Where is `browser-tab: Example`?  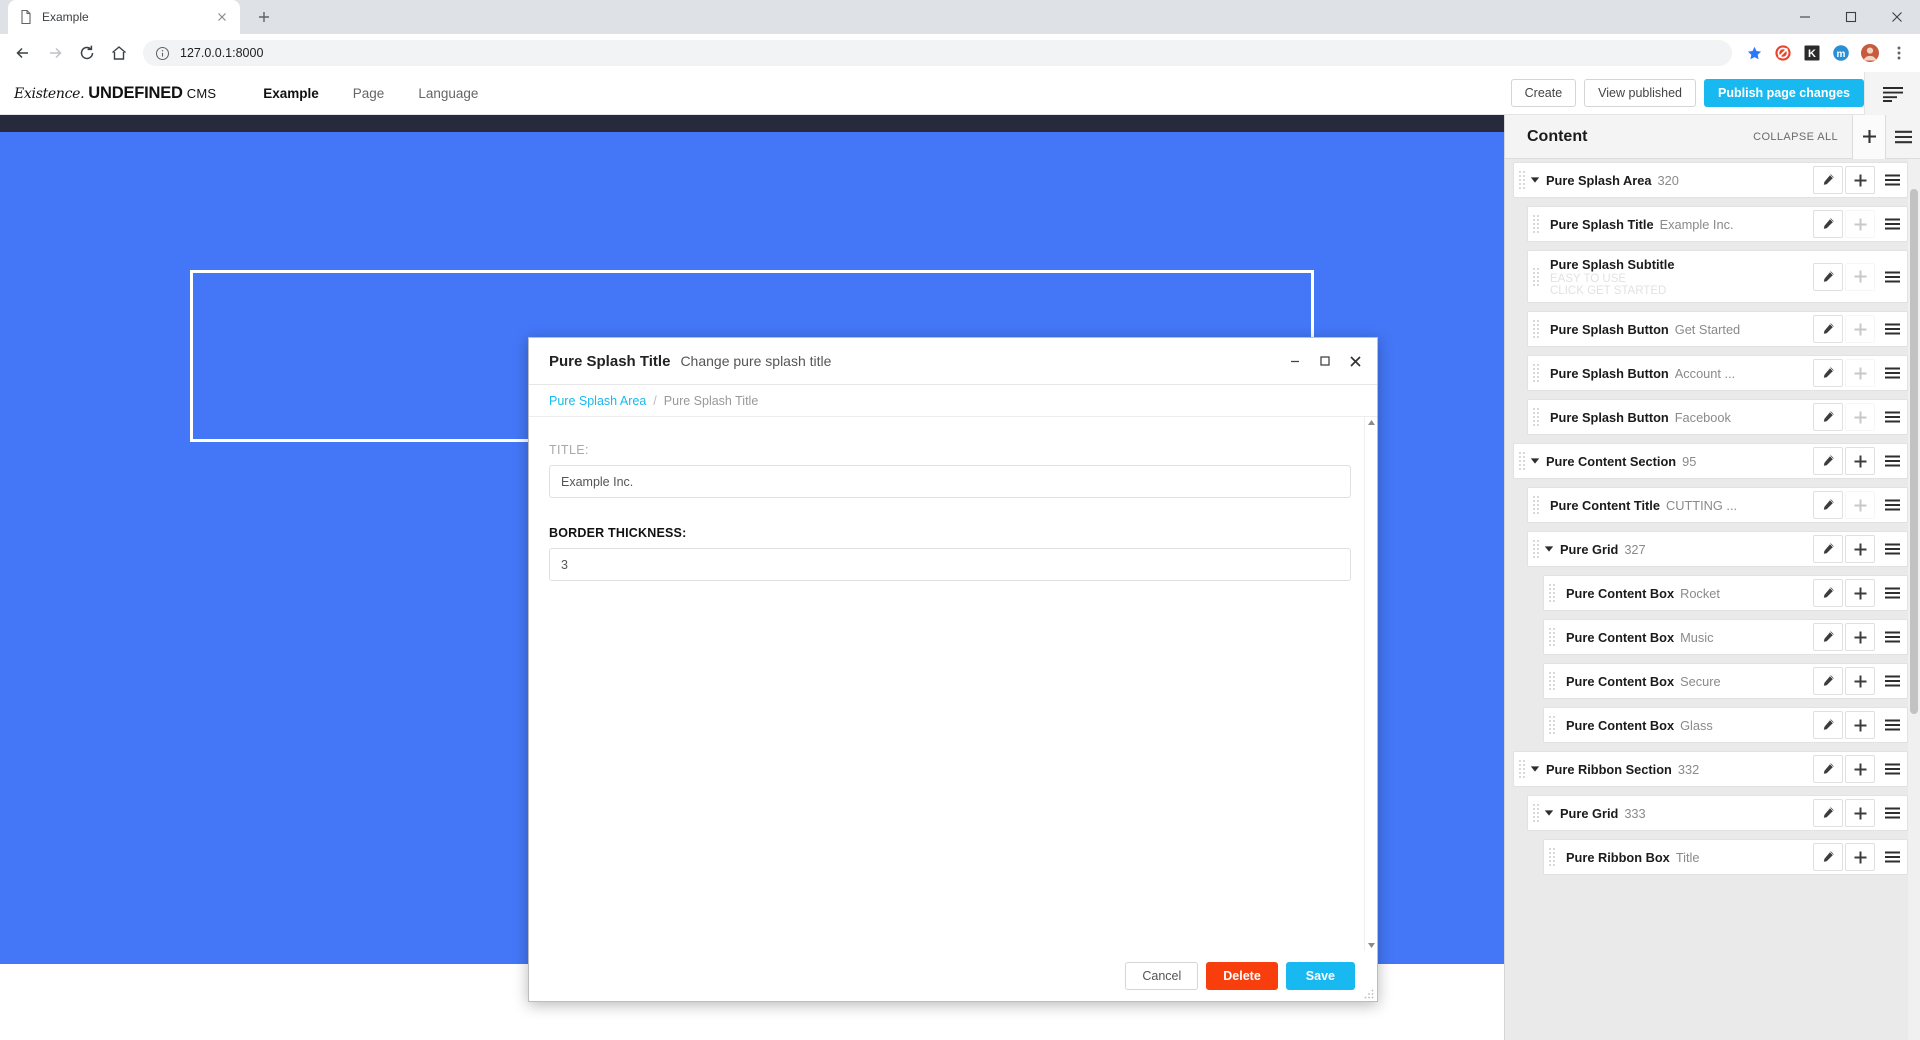 browser-tab: Example is located at coordinates (124, 17).